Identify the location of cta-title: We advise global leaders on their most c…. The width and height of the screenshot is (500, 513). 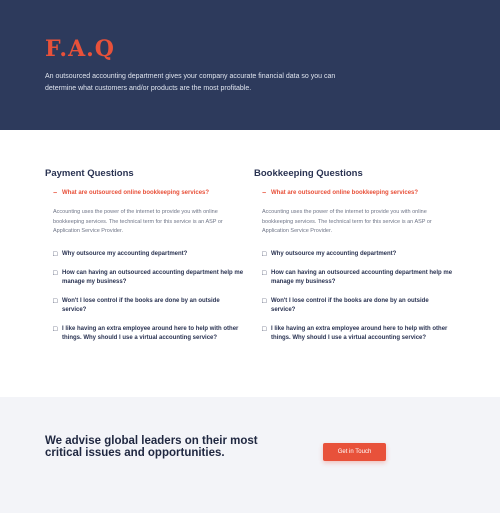
(151, 447).